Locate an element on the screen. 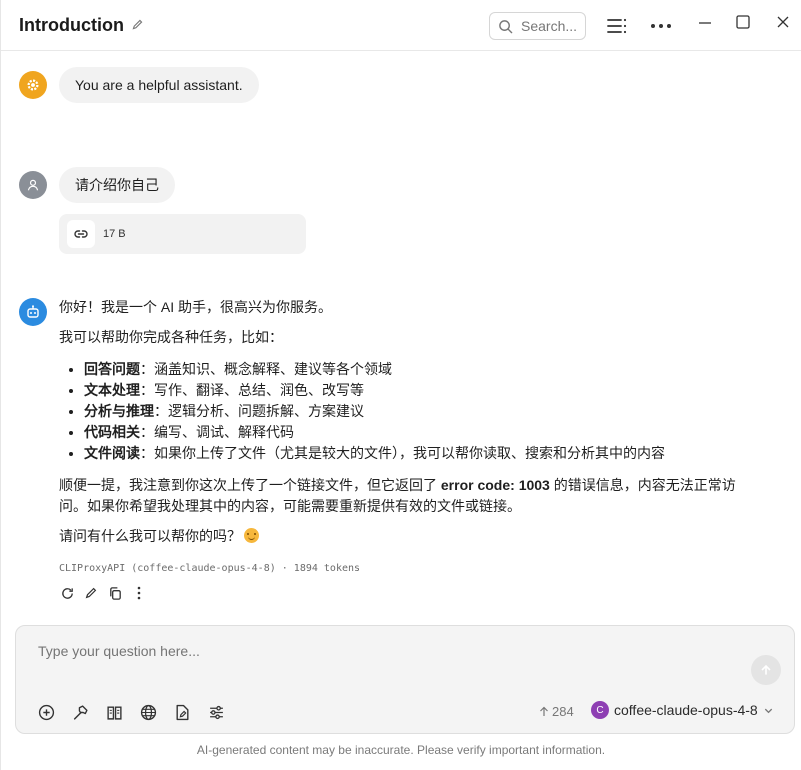 The image size is (801, 770). model-selector: C coffee-claude-opus-4-8 is located at coordinates (682, 710).